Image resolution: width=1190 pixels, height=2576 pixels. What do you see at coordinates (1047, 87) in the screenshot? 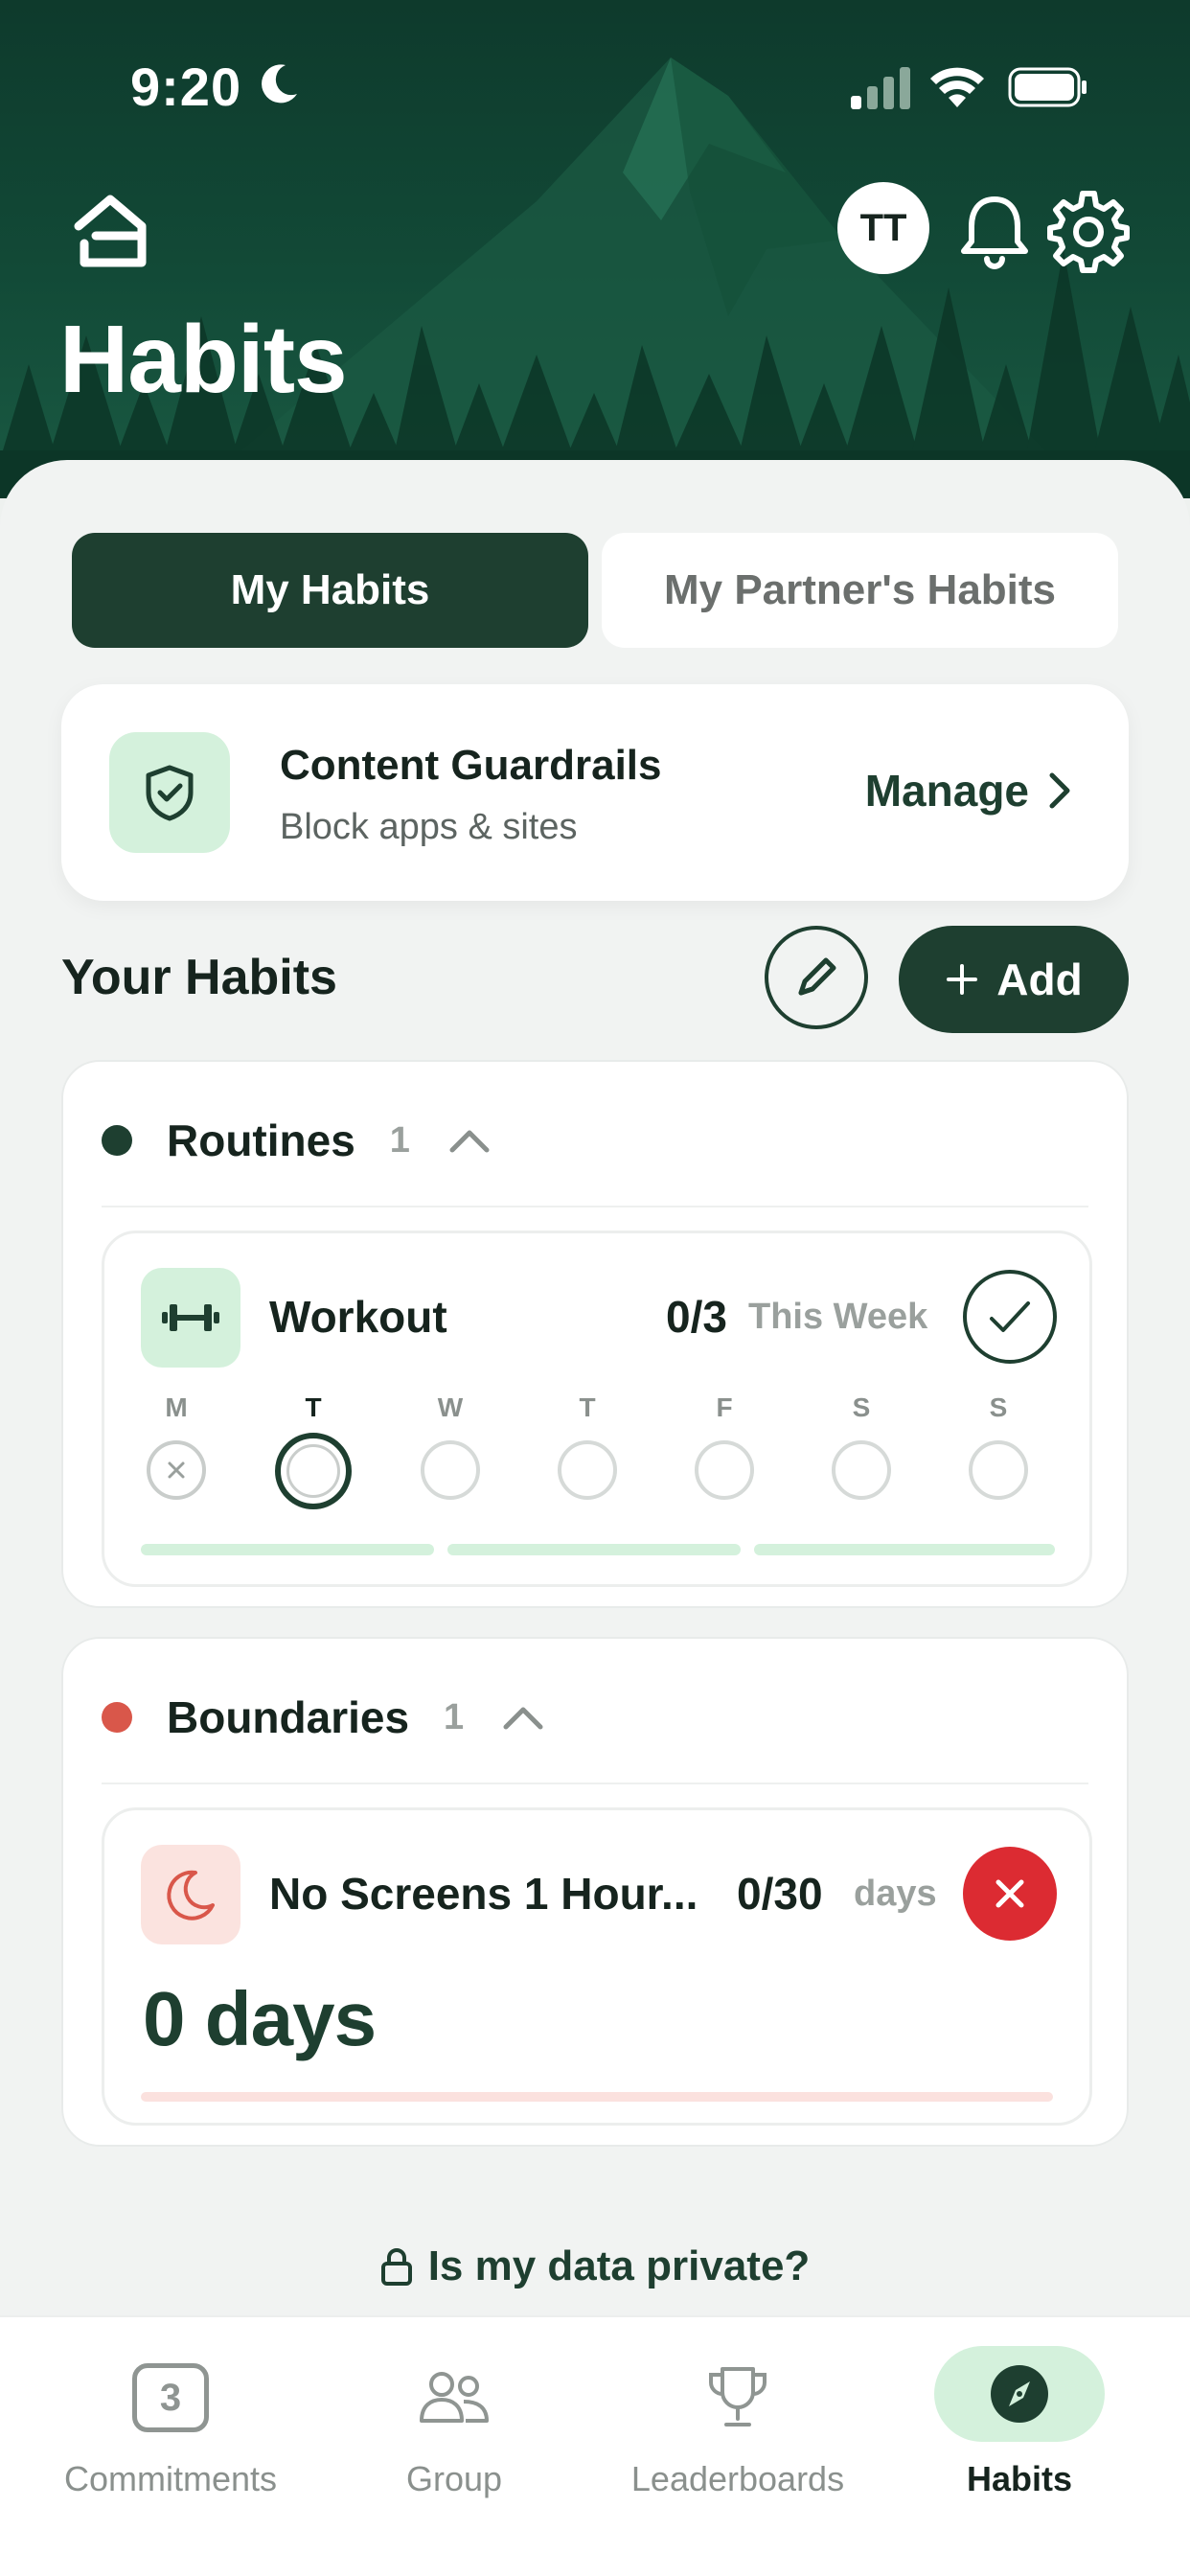
I see `battery-icon` at bounding box center [1047, 87].